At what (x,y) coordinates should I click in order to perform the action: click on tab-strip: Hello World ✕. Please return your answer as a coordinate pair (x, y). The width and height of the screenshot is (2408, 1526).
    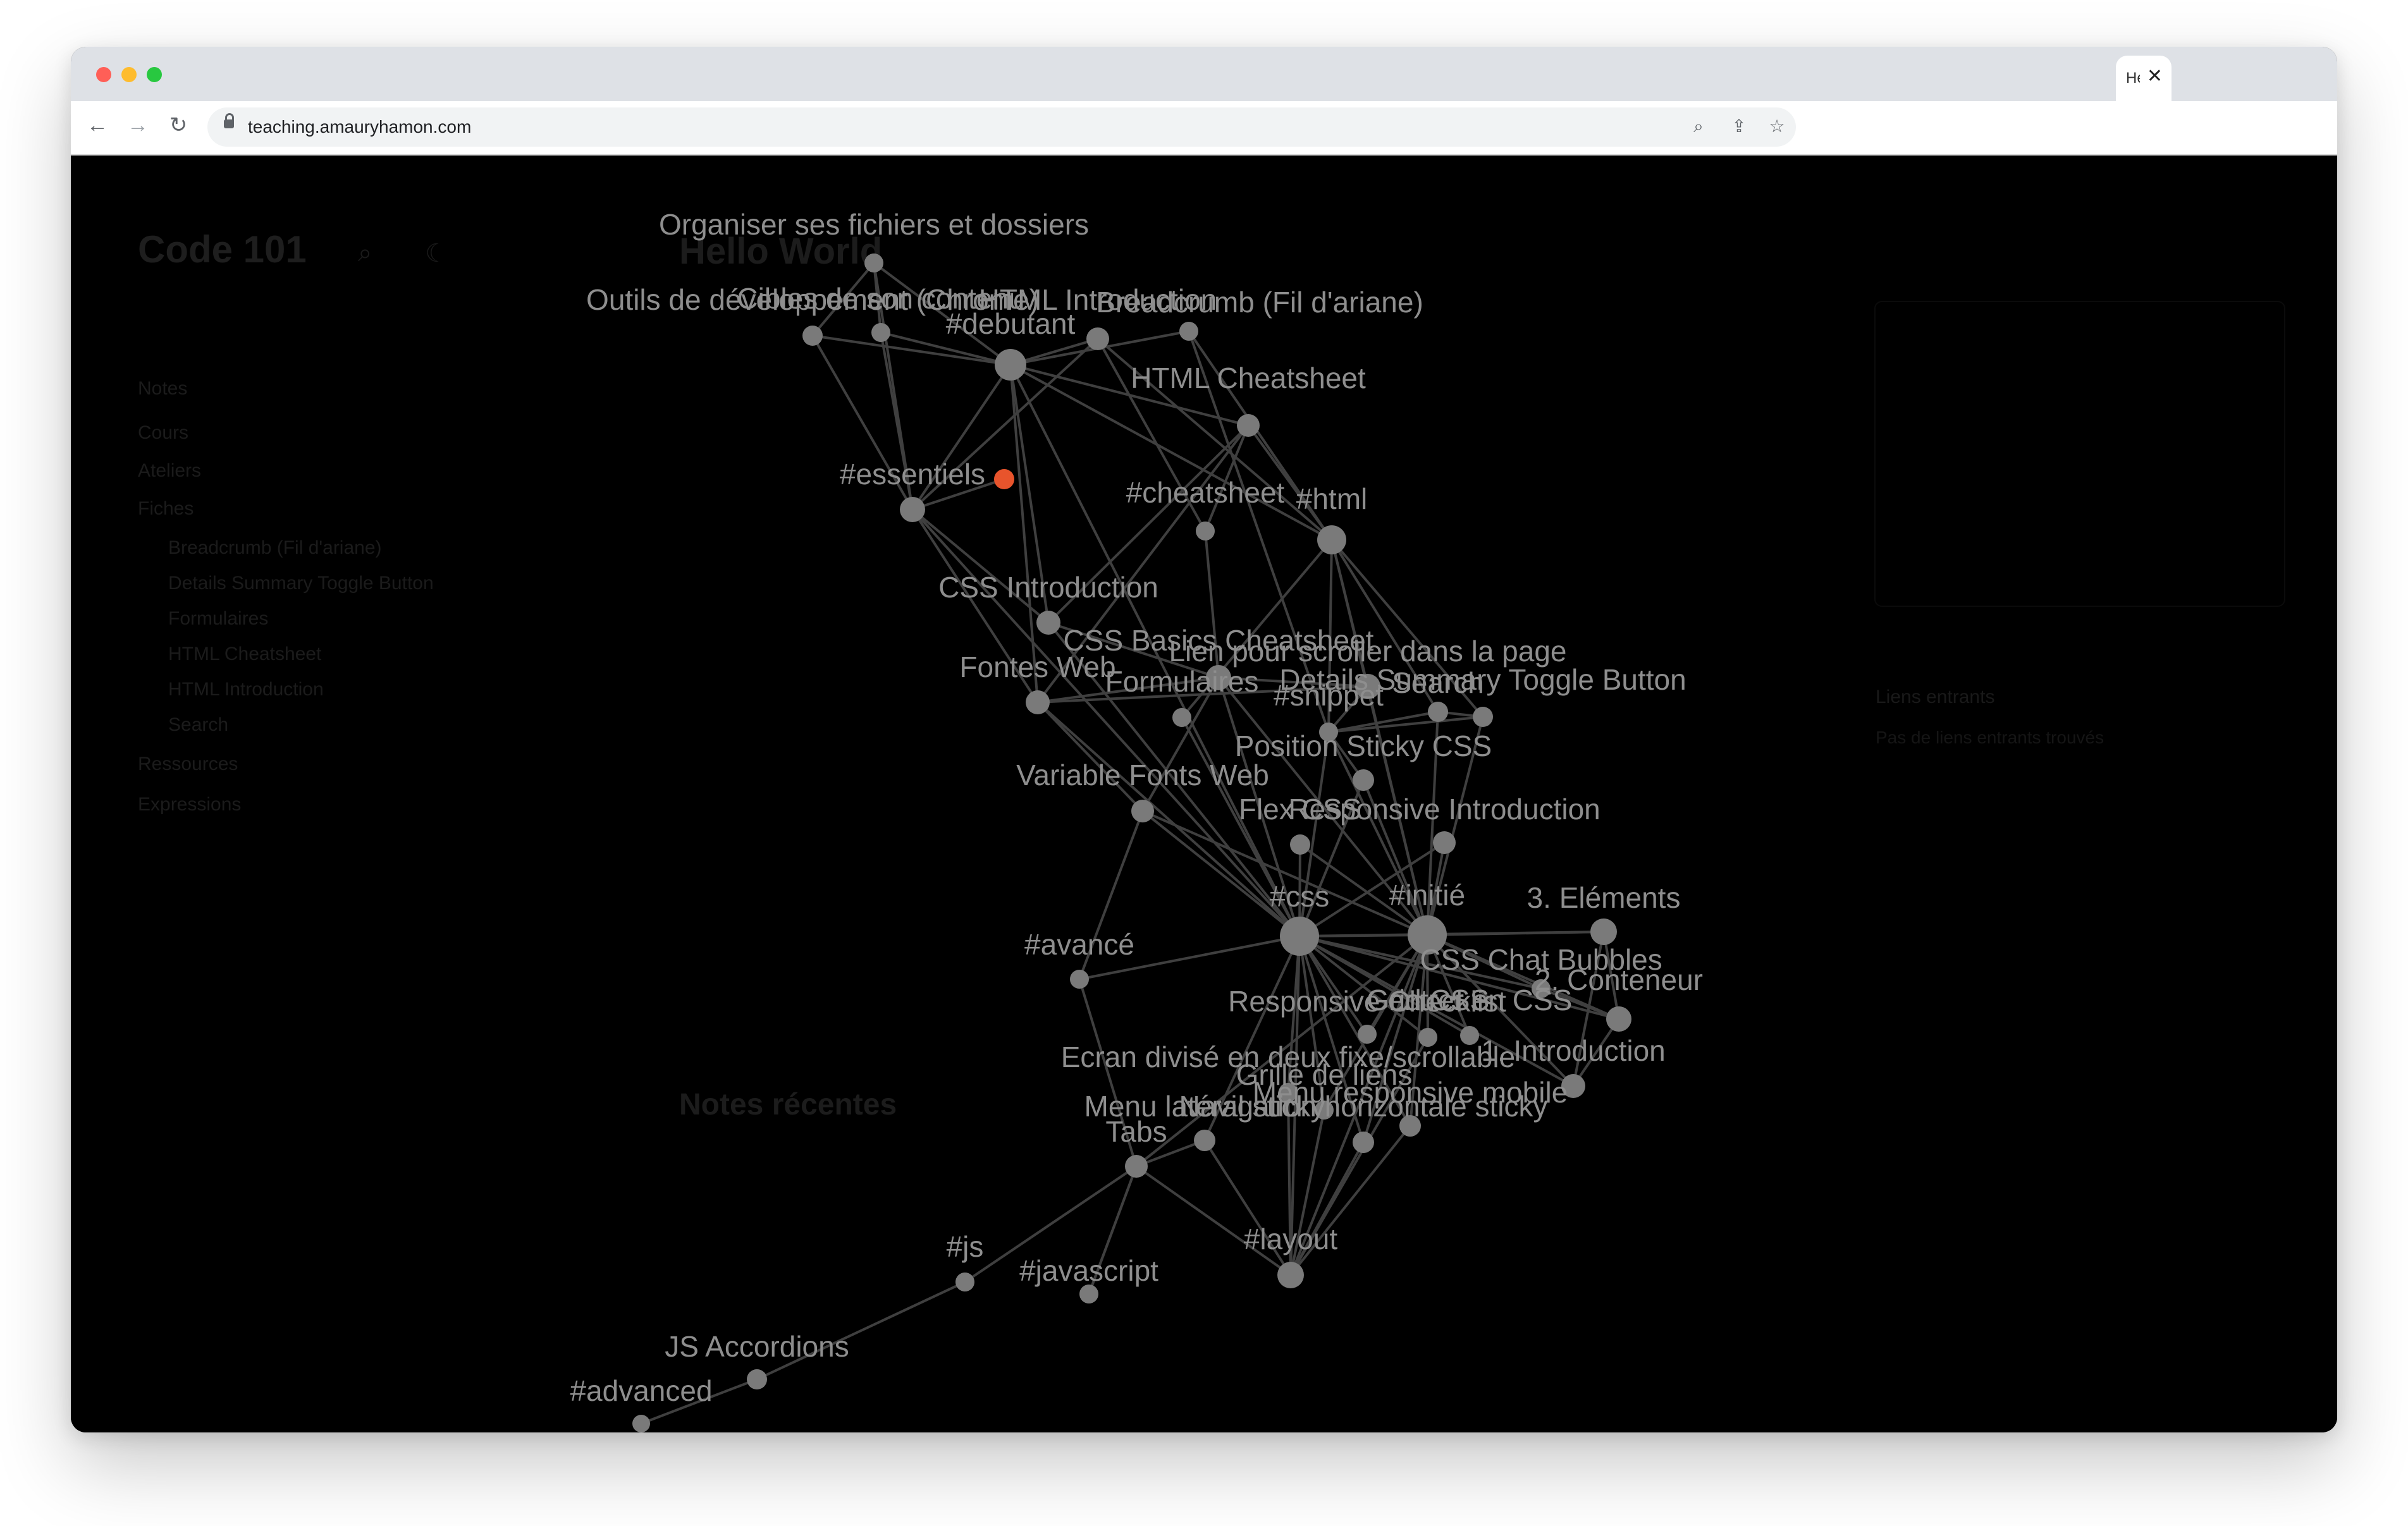
    Looking at the image, I should click on (1204, 74).